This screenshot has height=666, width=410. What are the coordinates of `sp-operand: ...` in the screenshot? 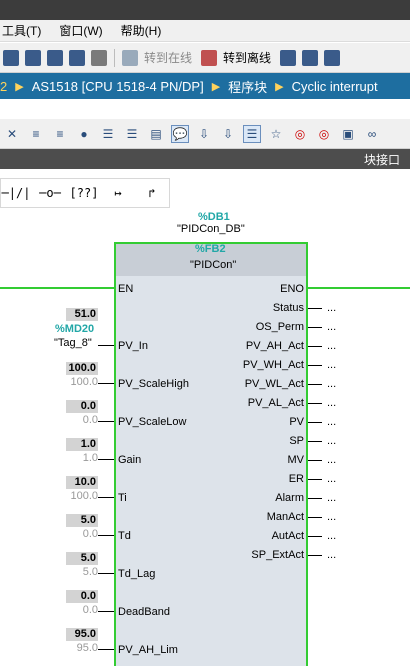 It's located at (331, 441).